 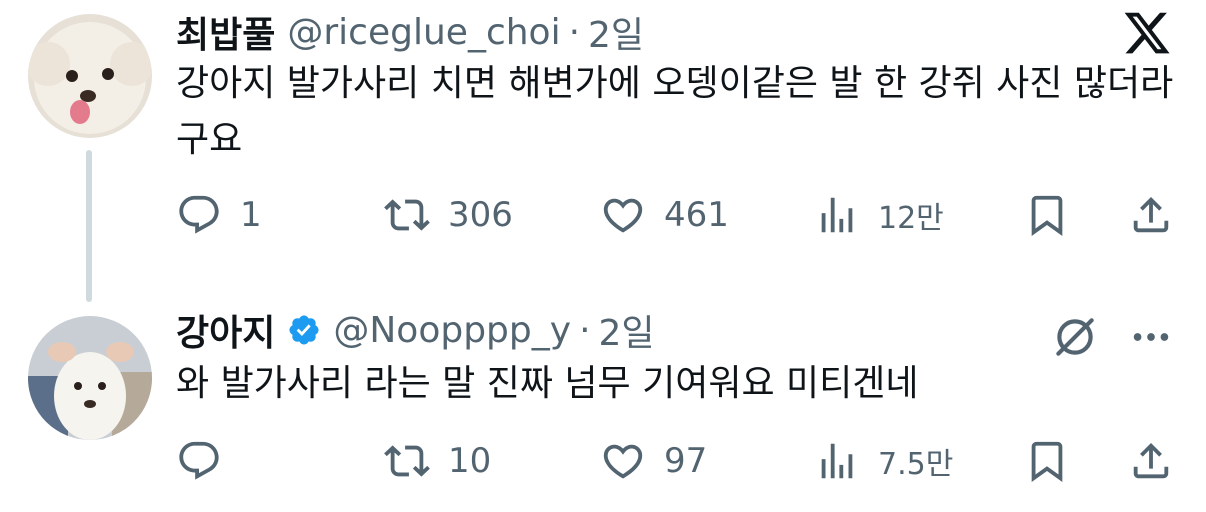 I want to click on reply-count: 1, so click(x=251, y=215).